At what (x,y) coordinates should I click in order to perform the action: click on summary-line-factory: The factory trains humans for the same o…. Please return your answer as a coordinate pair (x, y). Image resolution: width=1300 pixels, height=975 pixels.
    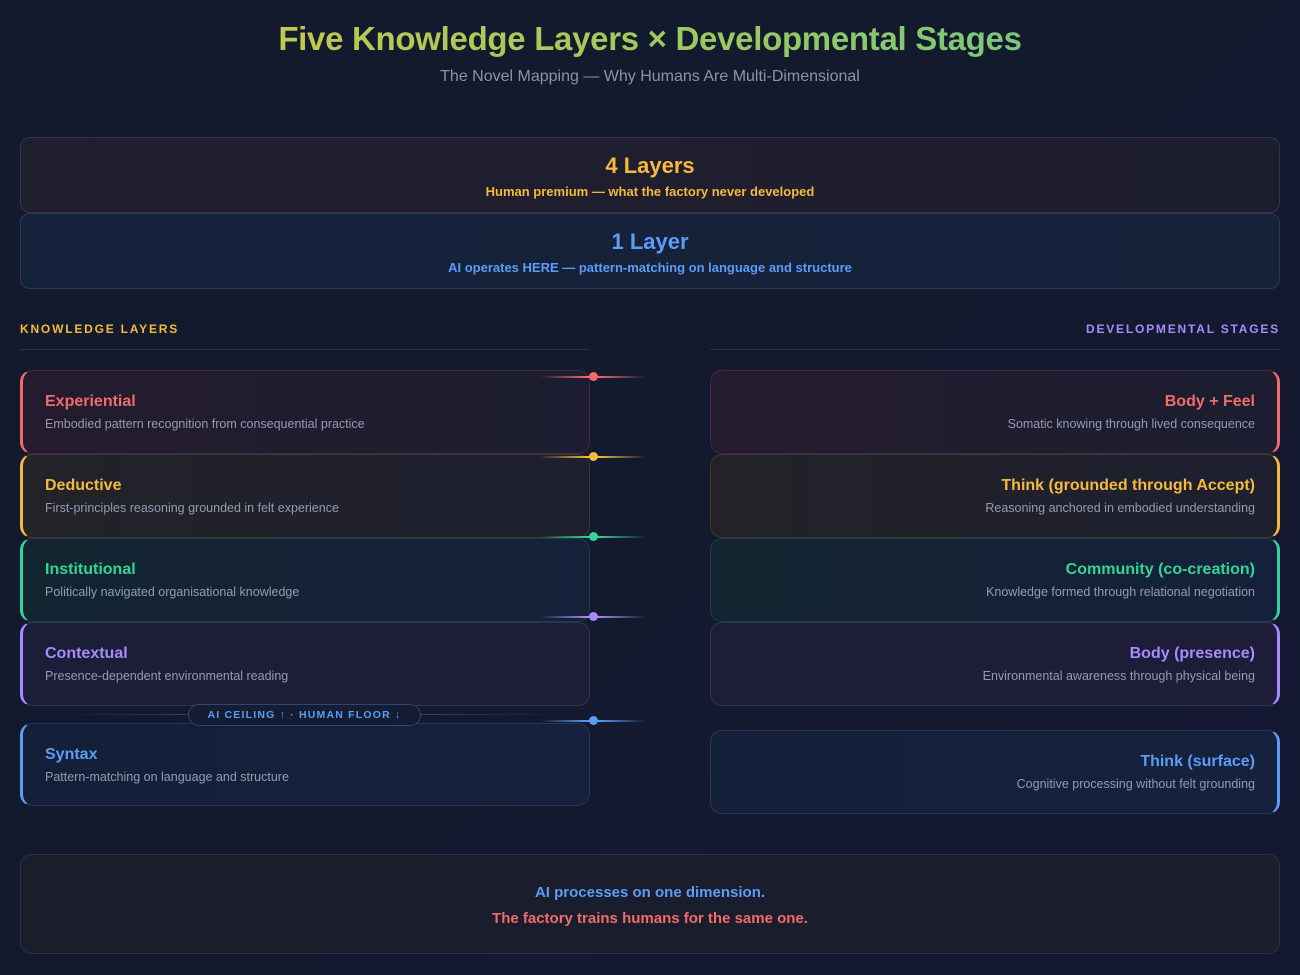
    Looking at the image, I should click on (650, 918).